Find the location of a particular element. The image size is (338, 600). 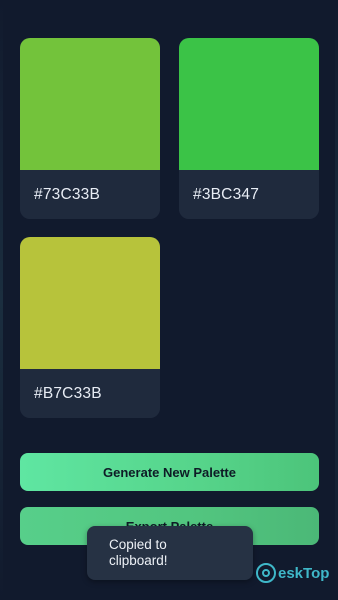

color-swatch-card: #73C33B is located at coordinates (90, 128).